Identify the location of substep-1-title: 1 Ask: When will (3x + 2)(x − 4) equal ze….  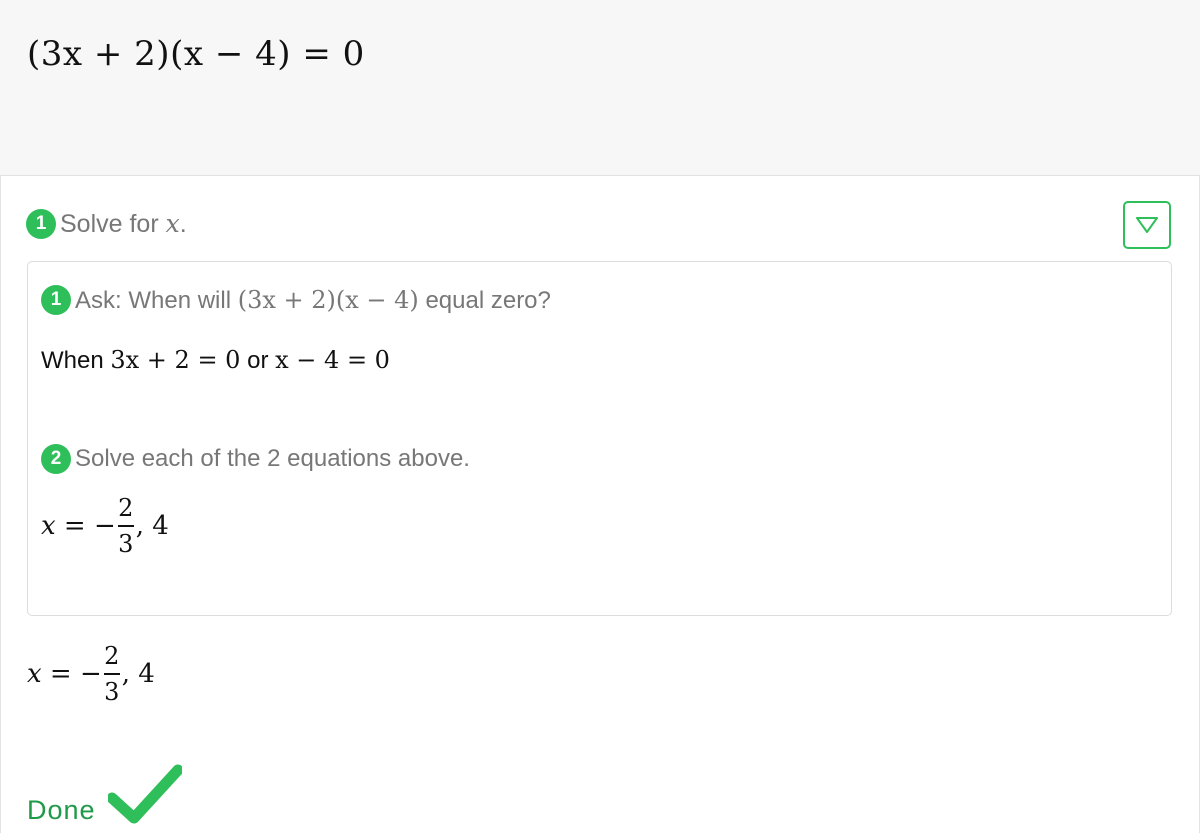
(296, 300).